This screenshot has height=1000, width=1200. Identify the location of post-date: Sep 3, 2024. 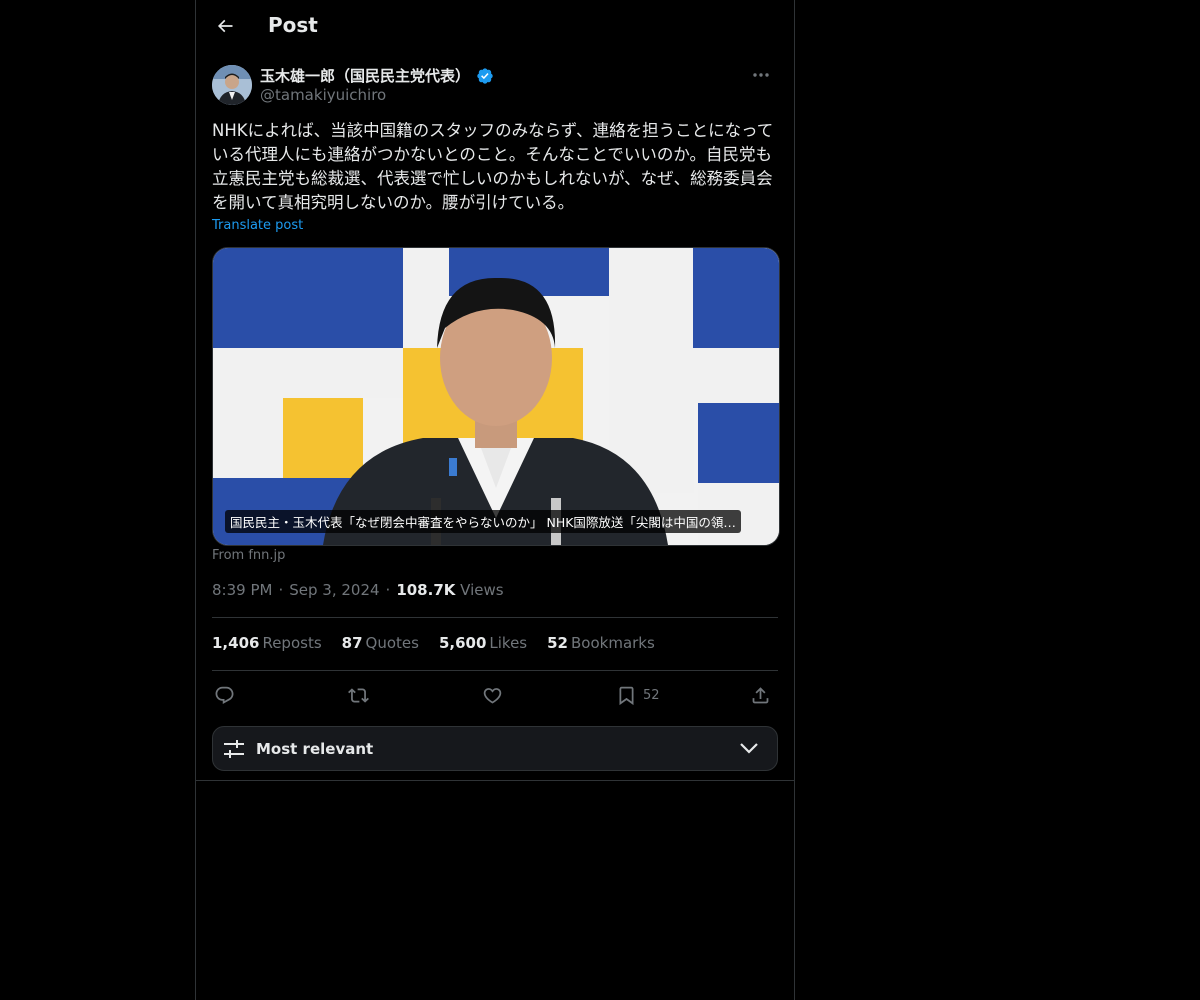
(334, 590).